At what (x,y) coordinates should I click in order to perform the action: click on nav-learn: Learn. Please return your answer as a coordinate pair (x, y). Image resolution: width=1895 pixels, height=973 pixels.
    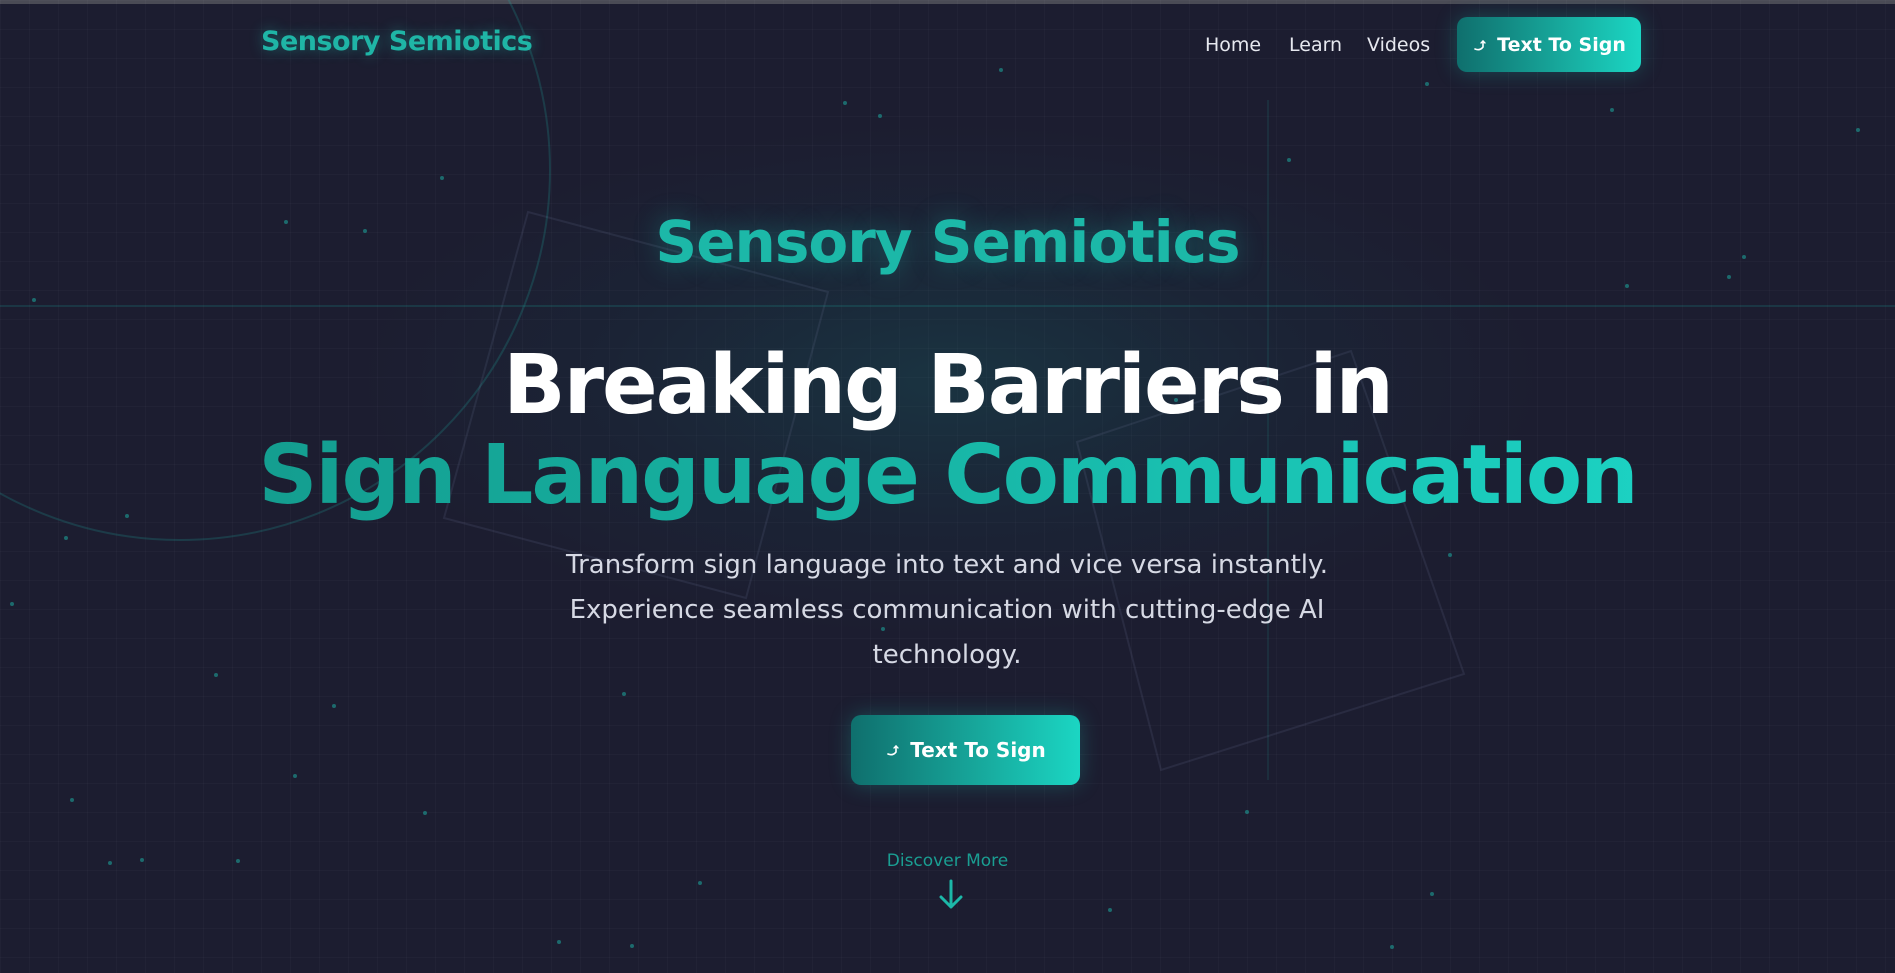
    Looking at the image, I should click on (1315, 45).